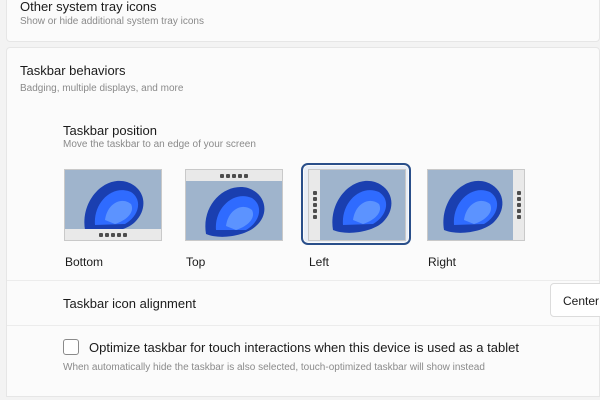 The width and height of the screenshot is (600, 400). What do you see at coordinates (71, 347) in the screenshot?
I see `touch-optimize-checkbox` at bounding box center [71, 347].